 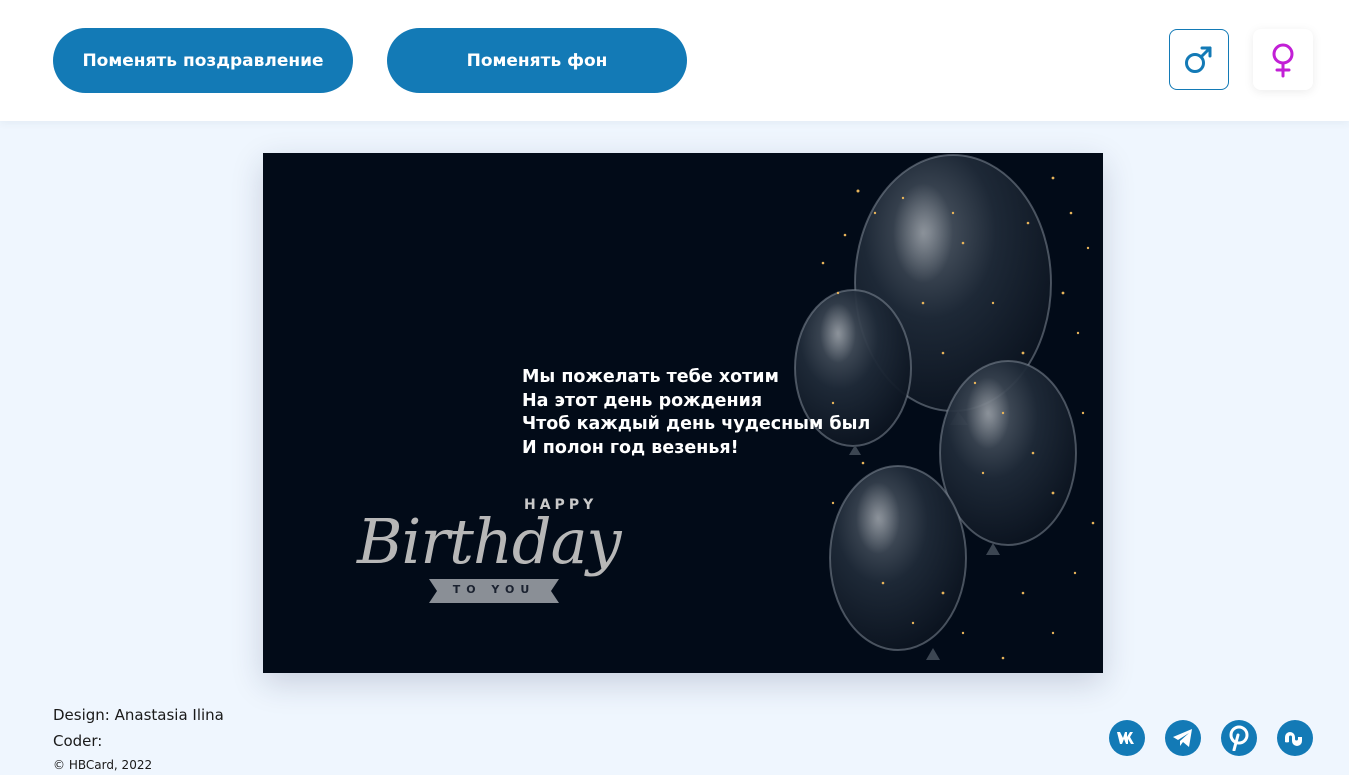 I want to click on balloon-bottom, so click(x=898, y=562).